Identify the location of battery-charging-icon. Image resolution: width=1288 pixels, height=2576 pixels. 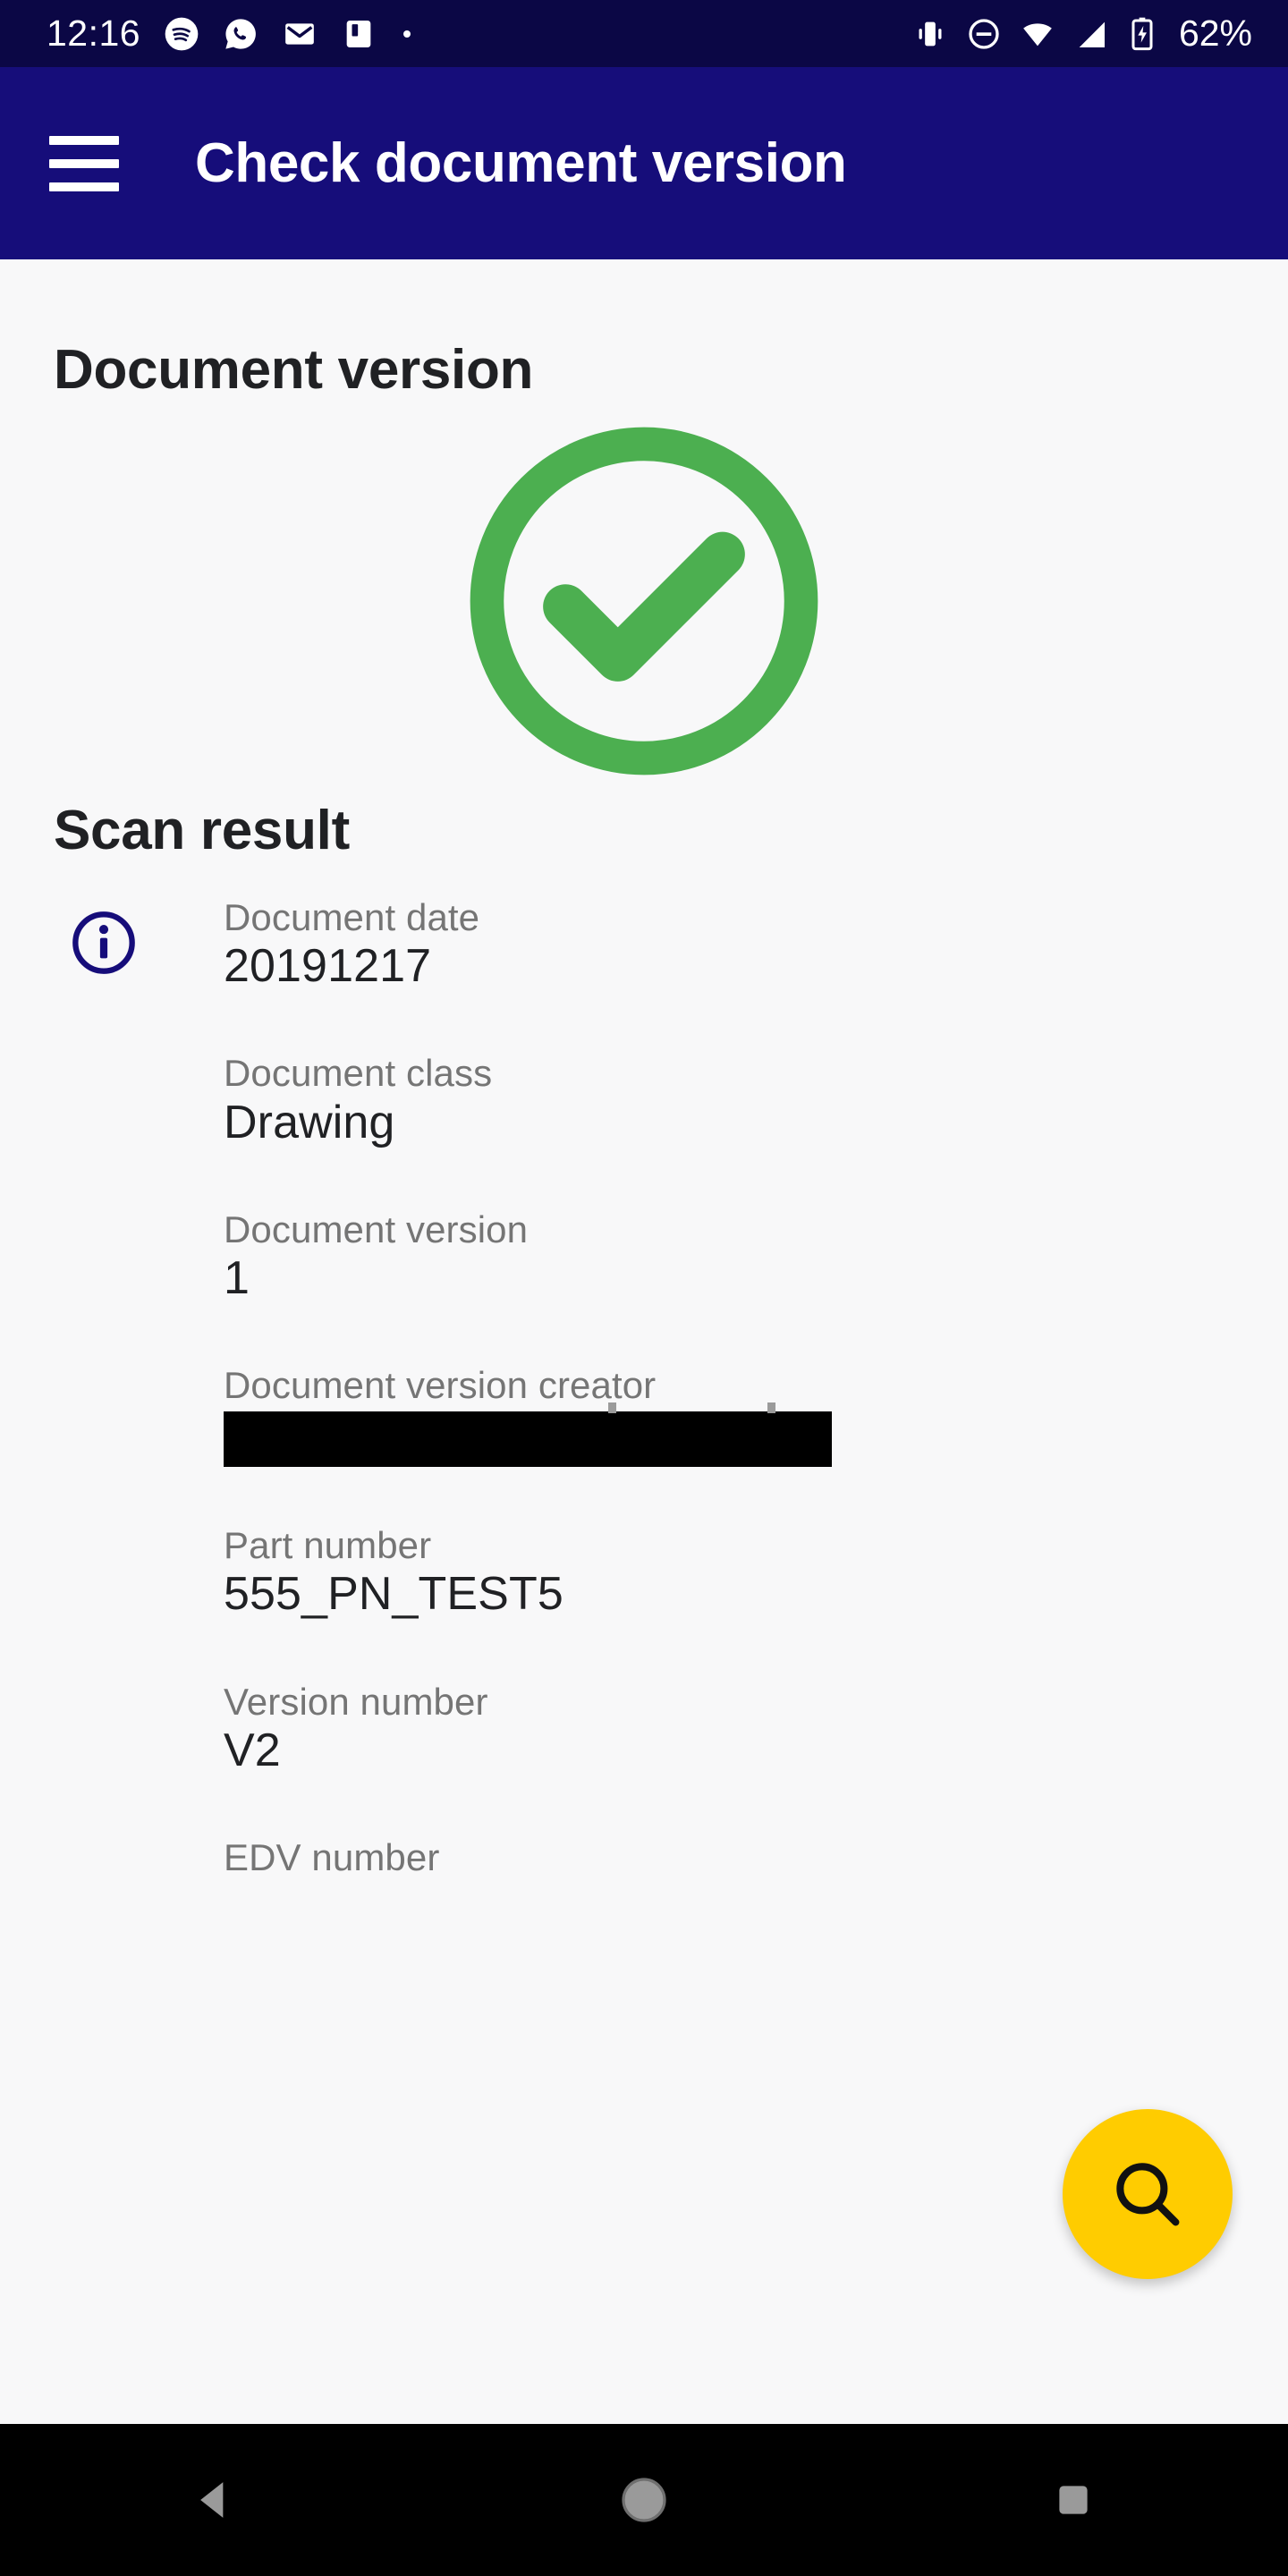
(1142, 33).